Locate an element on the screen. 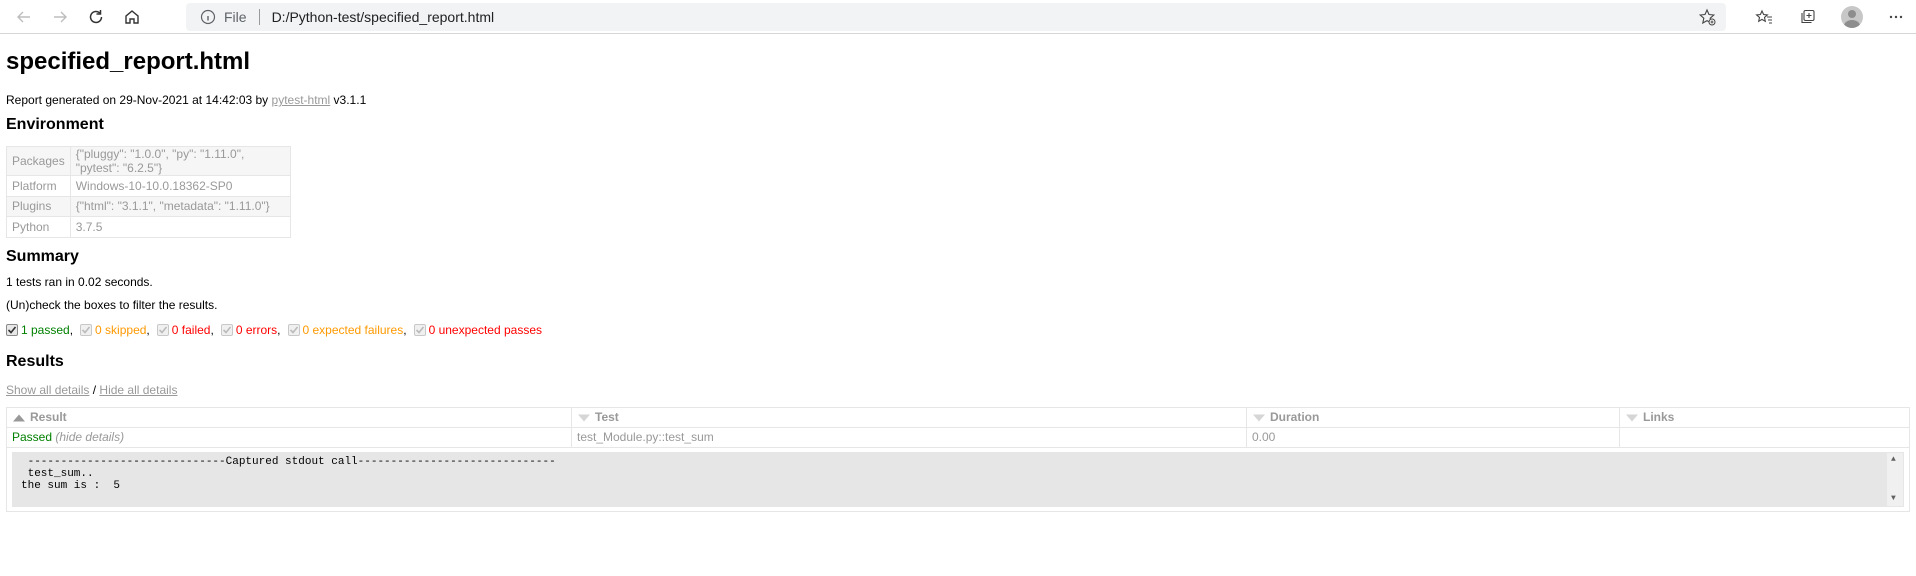  favorites-icon is located at coordinates (1763, 16).